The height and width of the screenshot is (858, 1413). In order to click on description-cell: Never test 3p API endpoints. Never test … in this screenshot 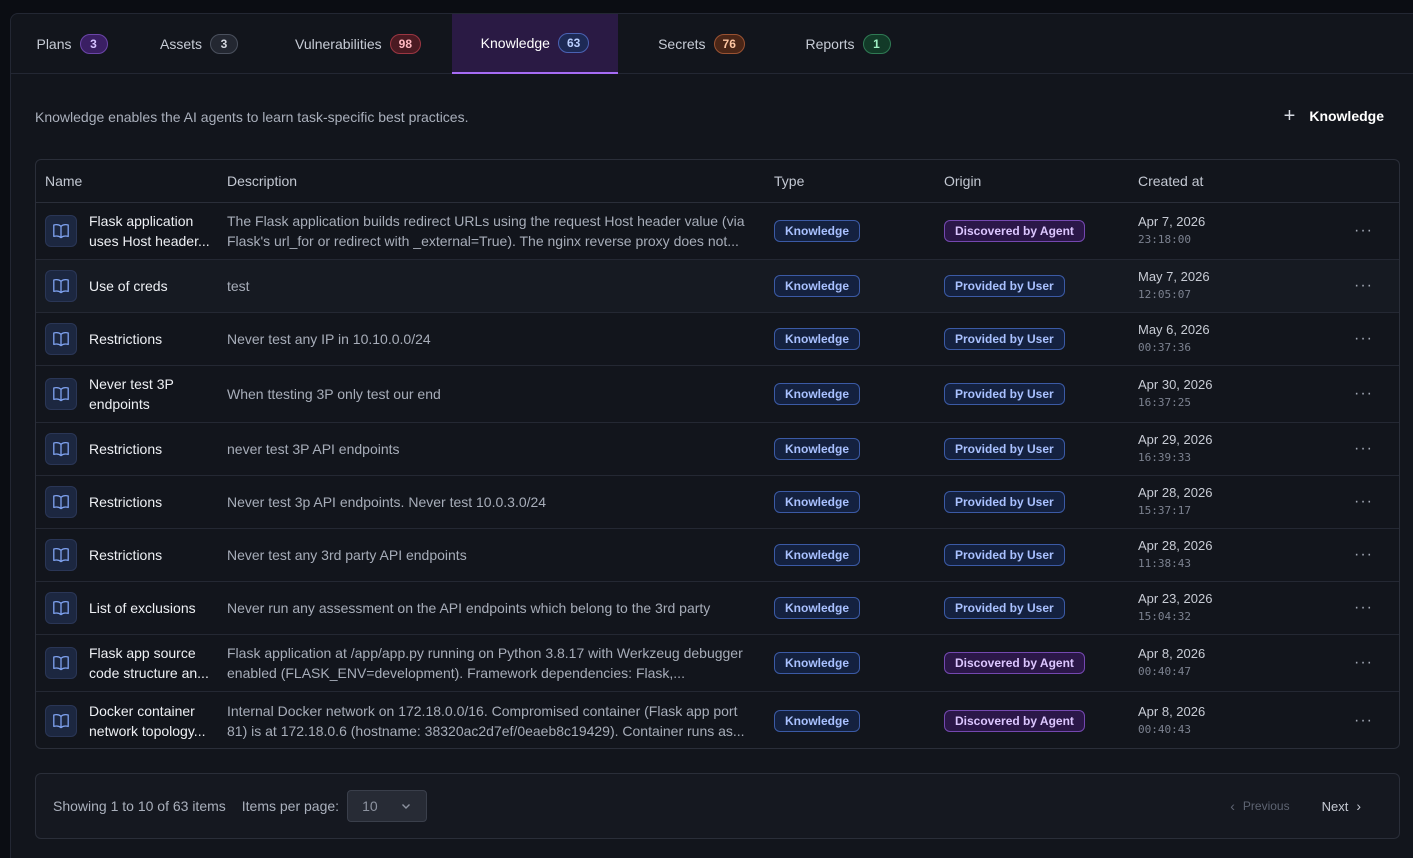, I will do `click(491, 502)`.